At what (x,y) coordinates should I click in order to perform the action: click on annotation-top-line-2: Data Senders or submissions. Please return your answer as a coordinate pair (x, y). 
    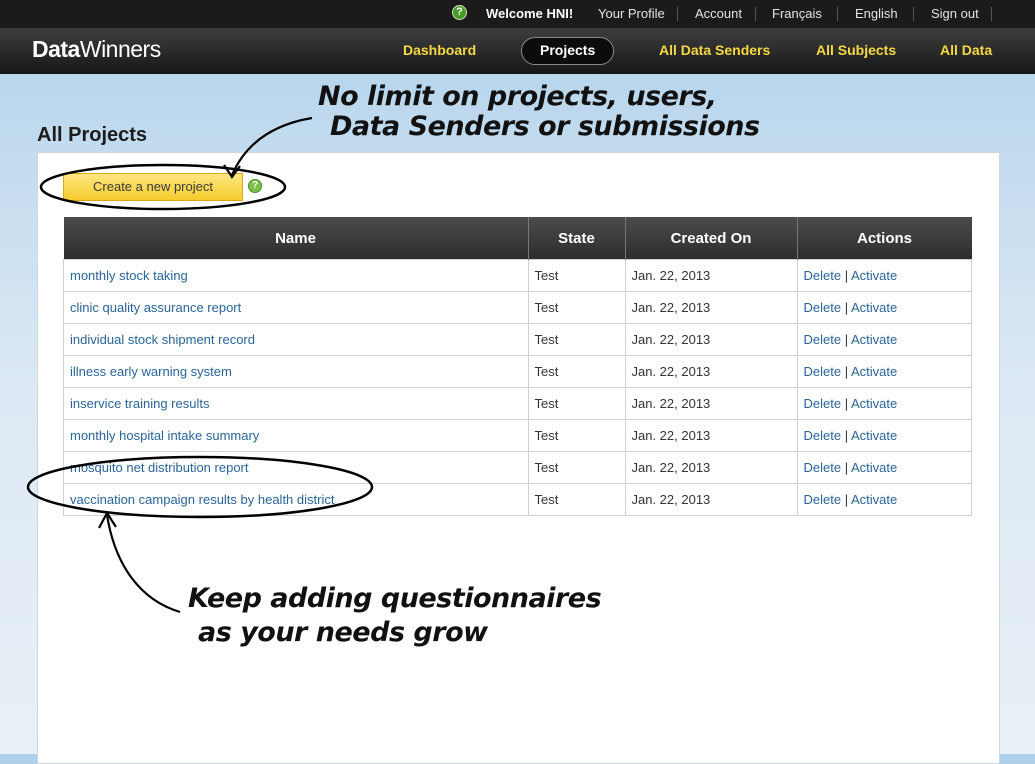
    Looking at the image, I should click on (545, 126).